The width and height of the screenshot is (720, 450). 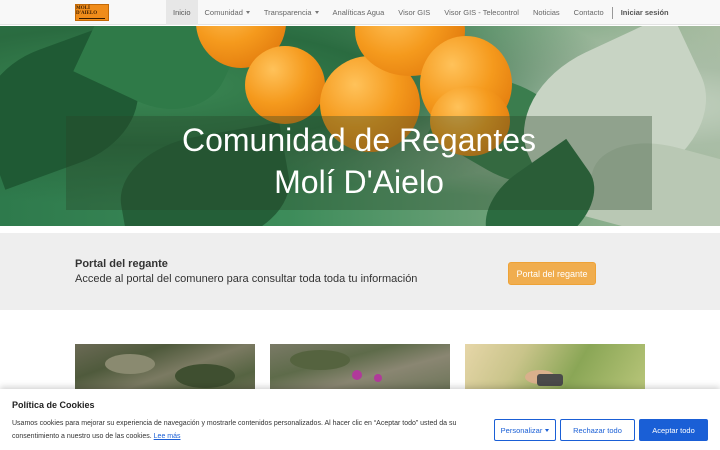 I want to click on nav-item-comunidad: Comunidad, so click(x=227, y=12).